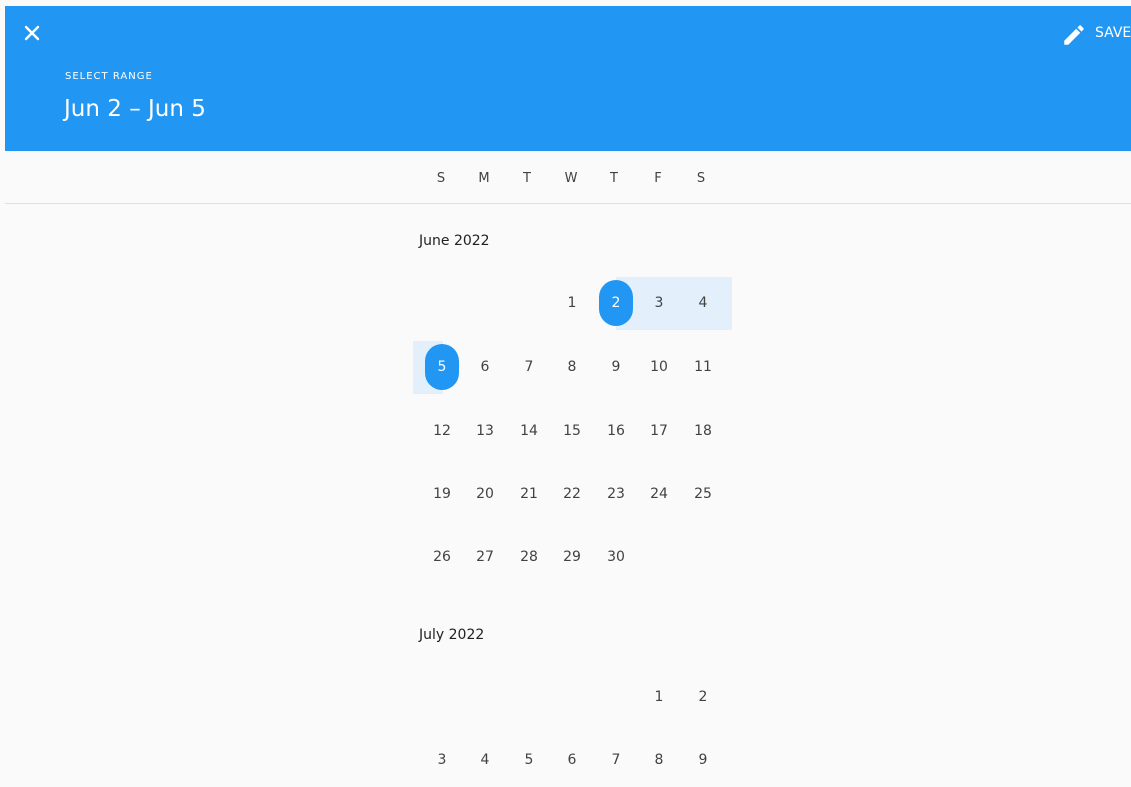 This screenshot has width=1131, height=787. Describe the element at coordinates (572, 494) in the screenshot. I see `day-cell: 22` at that location.